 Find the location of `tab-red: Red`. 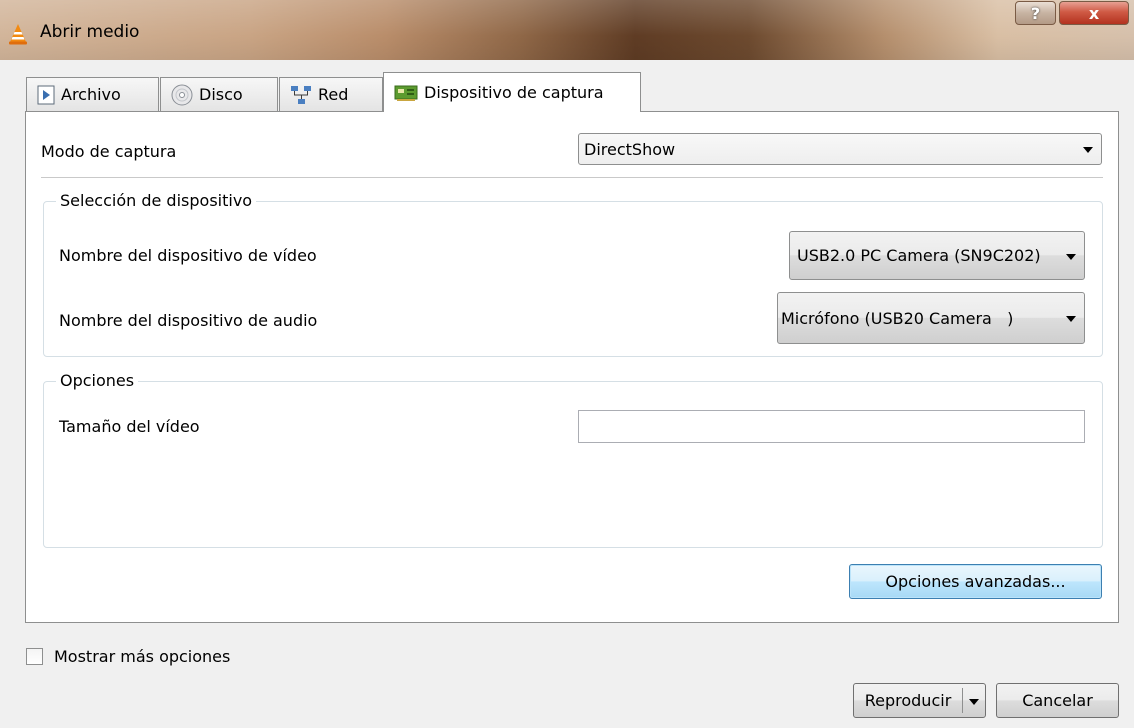

tab-red: Red is located at coordinates (331, 94).